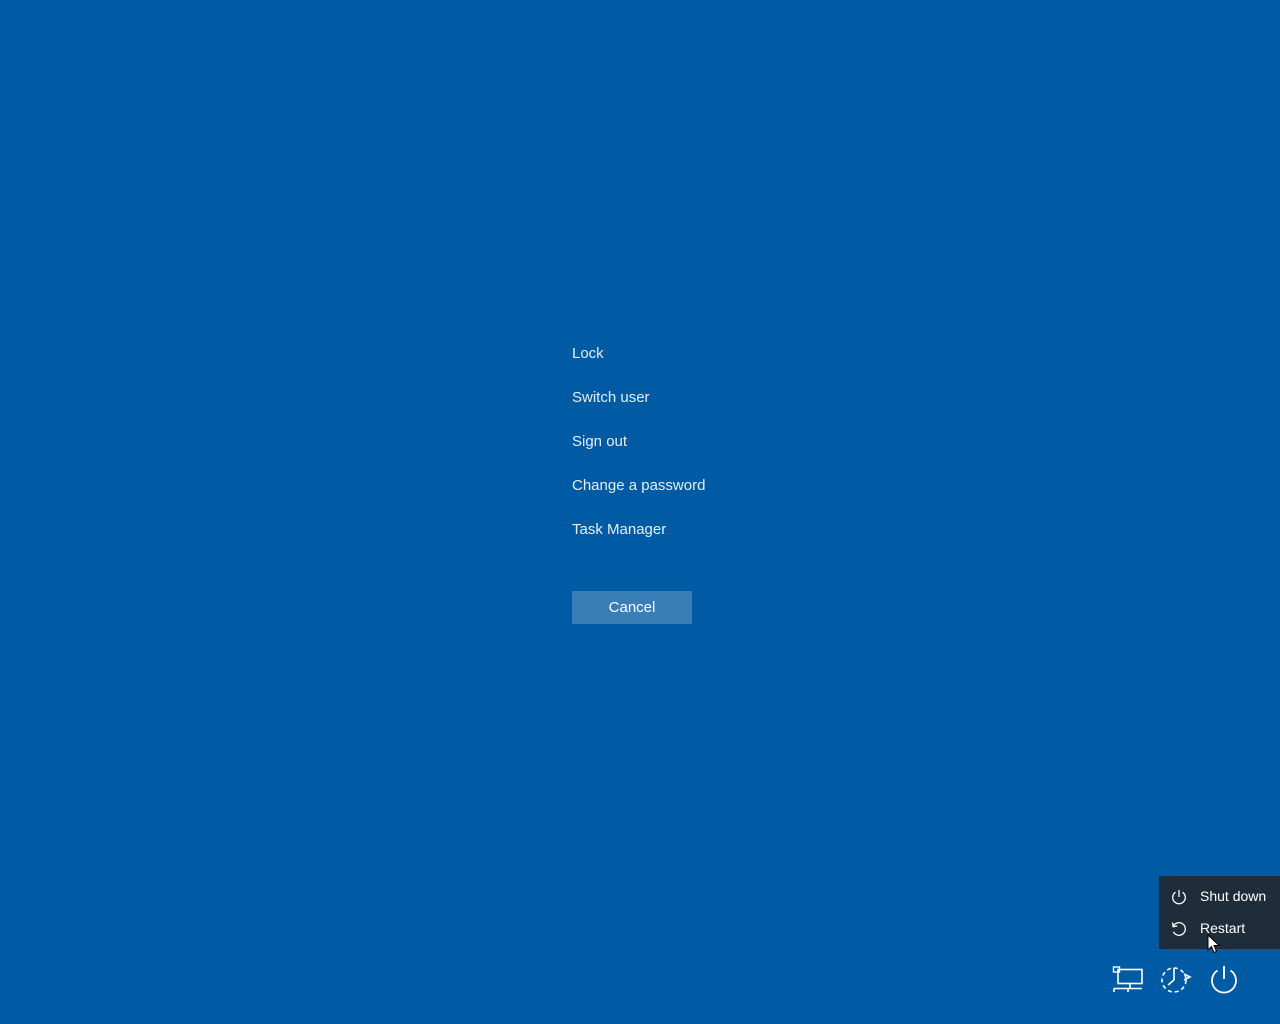 This screenshot has height=1024, width=1280. I want to click on task-manager-option: Task Manager, so click(722, 540).